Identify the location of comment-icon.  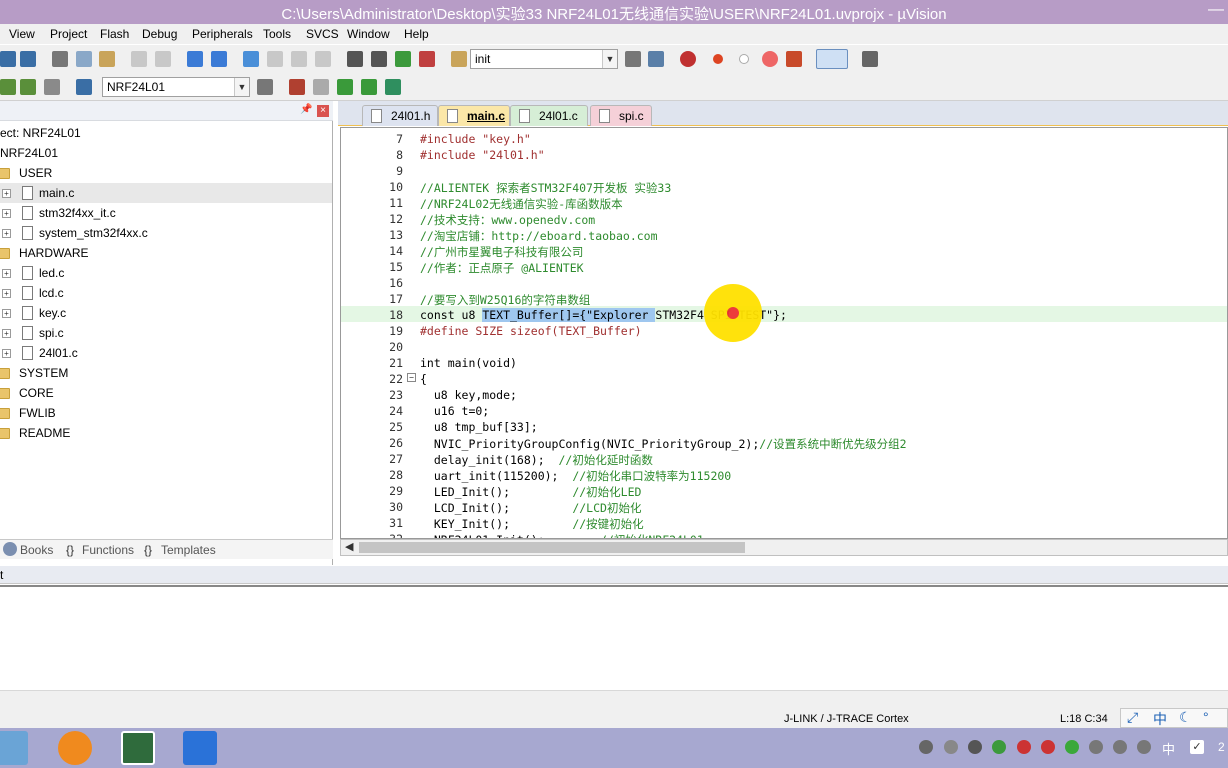
(403, 59).